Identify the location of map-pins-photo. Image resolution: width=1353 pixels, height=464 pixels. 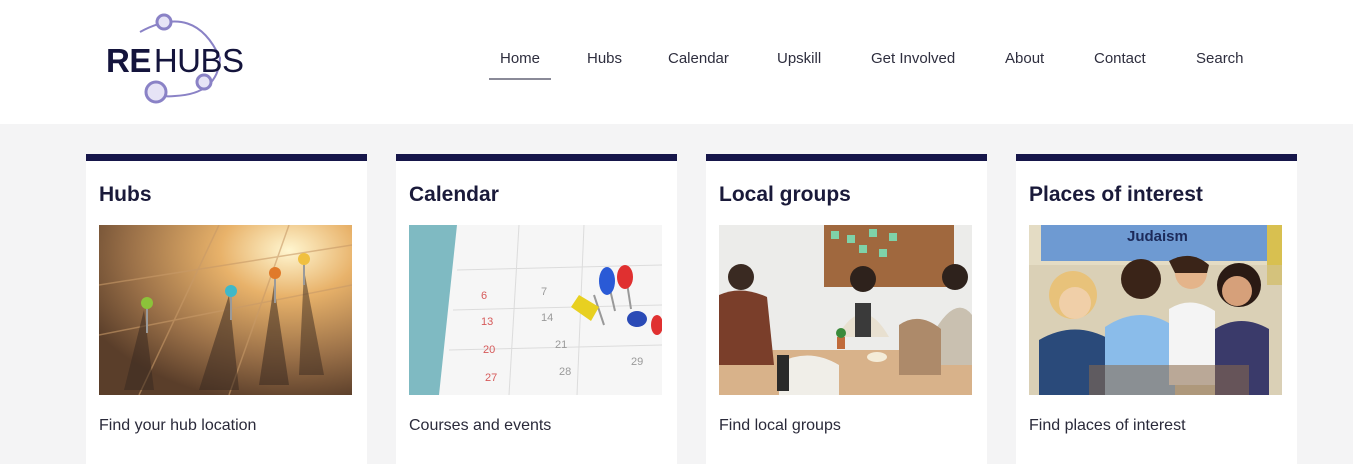
(225, 310).